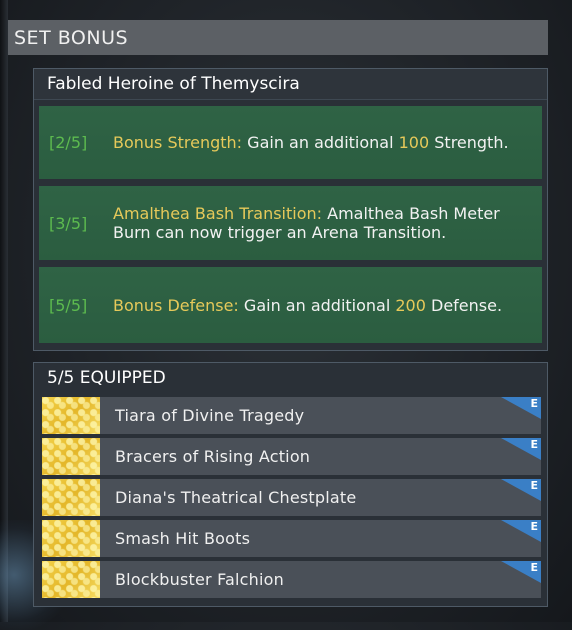  Describe the element at coordinates (291, 579) in the screenshot. I see `equipped-item: Blockbuster Falchion E` at that location.